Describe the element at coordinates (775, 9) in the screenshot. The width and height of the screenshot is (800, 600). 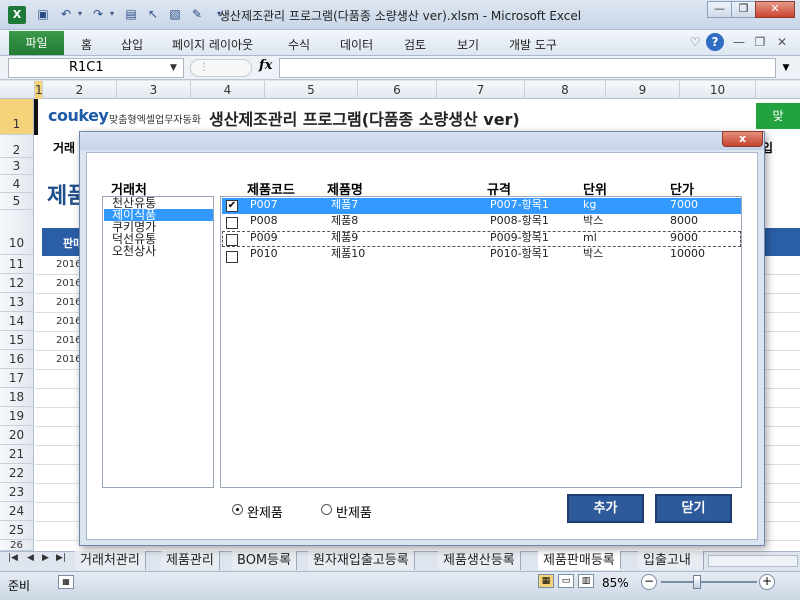
I see `window-close-button: ✕` at that location.